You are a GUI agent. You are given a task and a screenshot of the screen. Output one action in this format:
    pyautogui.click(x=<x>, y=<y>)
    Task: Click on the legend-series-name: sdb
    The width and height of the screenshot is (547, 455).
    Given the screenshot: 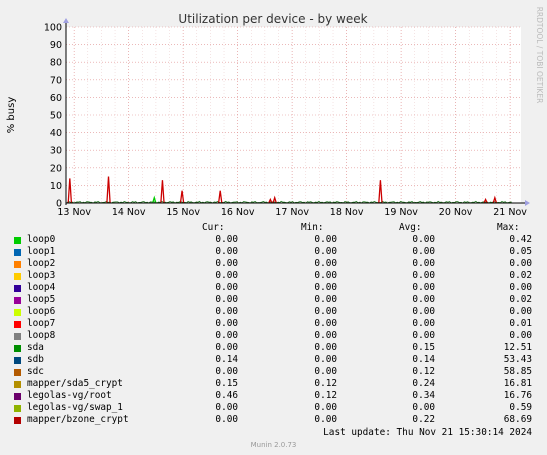 What is the action you would take?
    pyautogui.click(x=35, y=359)
    